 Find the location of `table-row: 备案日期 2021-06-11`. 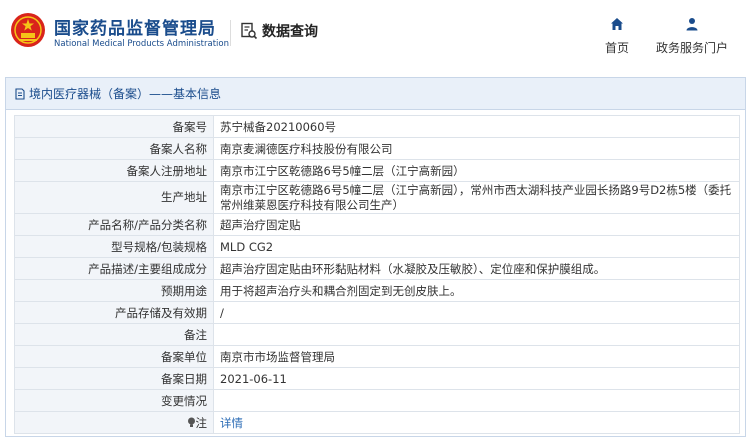

table-row: 备案日期 2021-06-11 is located at coordinates (377, 378).